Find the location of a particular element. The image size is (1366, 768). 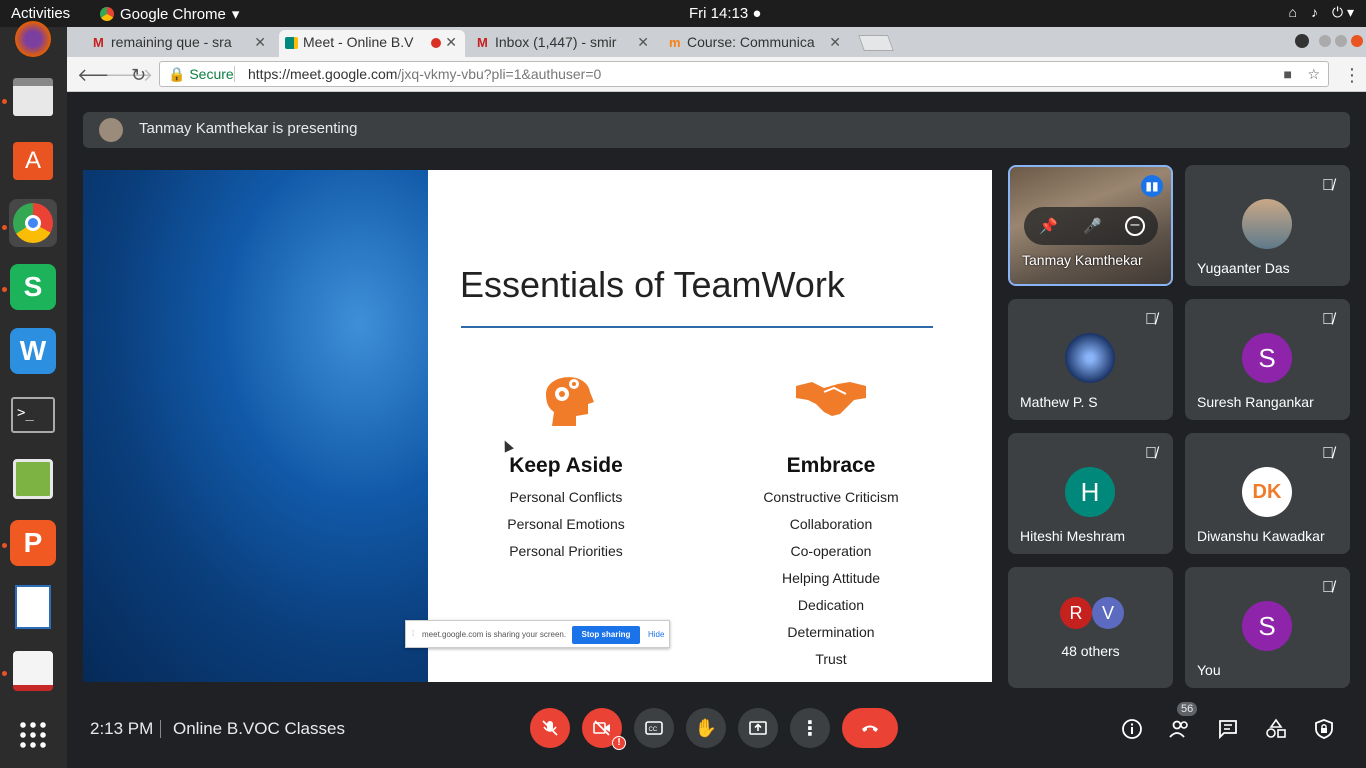

chrome-icon is located at coordinates (107, 14).